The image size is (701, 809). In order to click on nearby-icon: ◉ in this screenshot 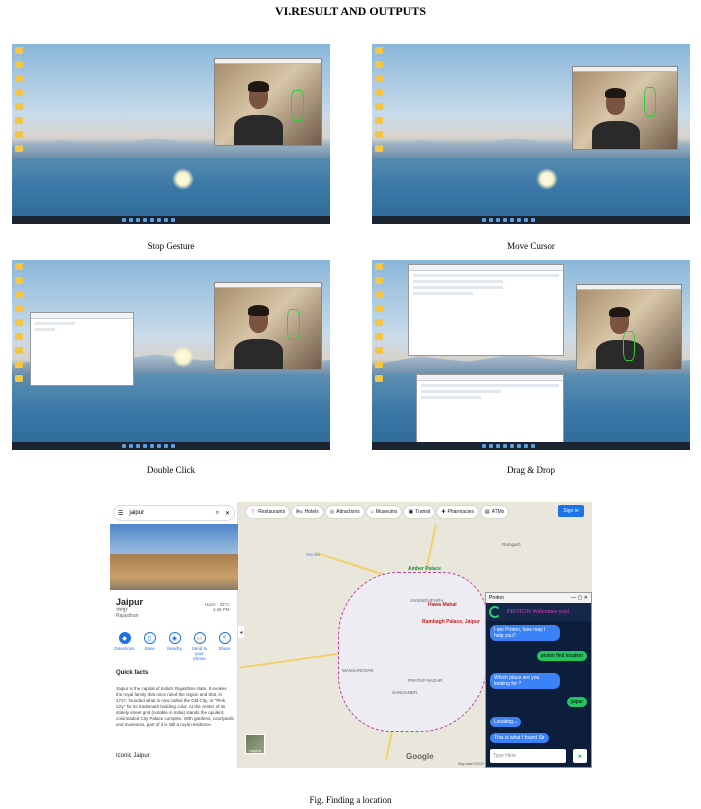, I will do `click(174, 638)`.